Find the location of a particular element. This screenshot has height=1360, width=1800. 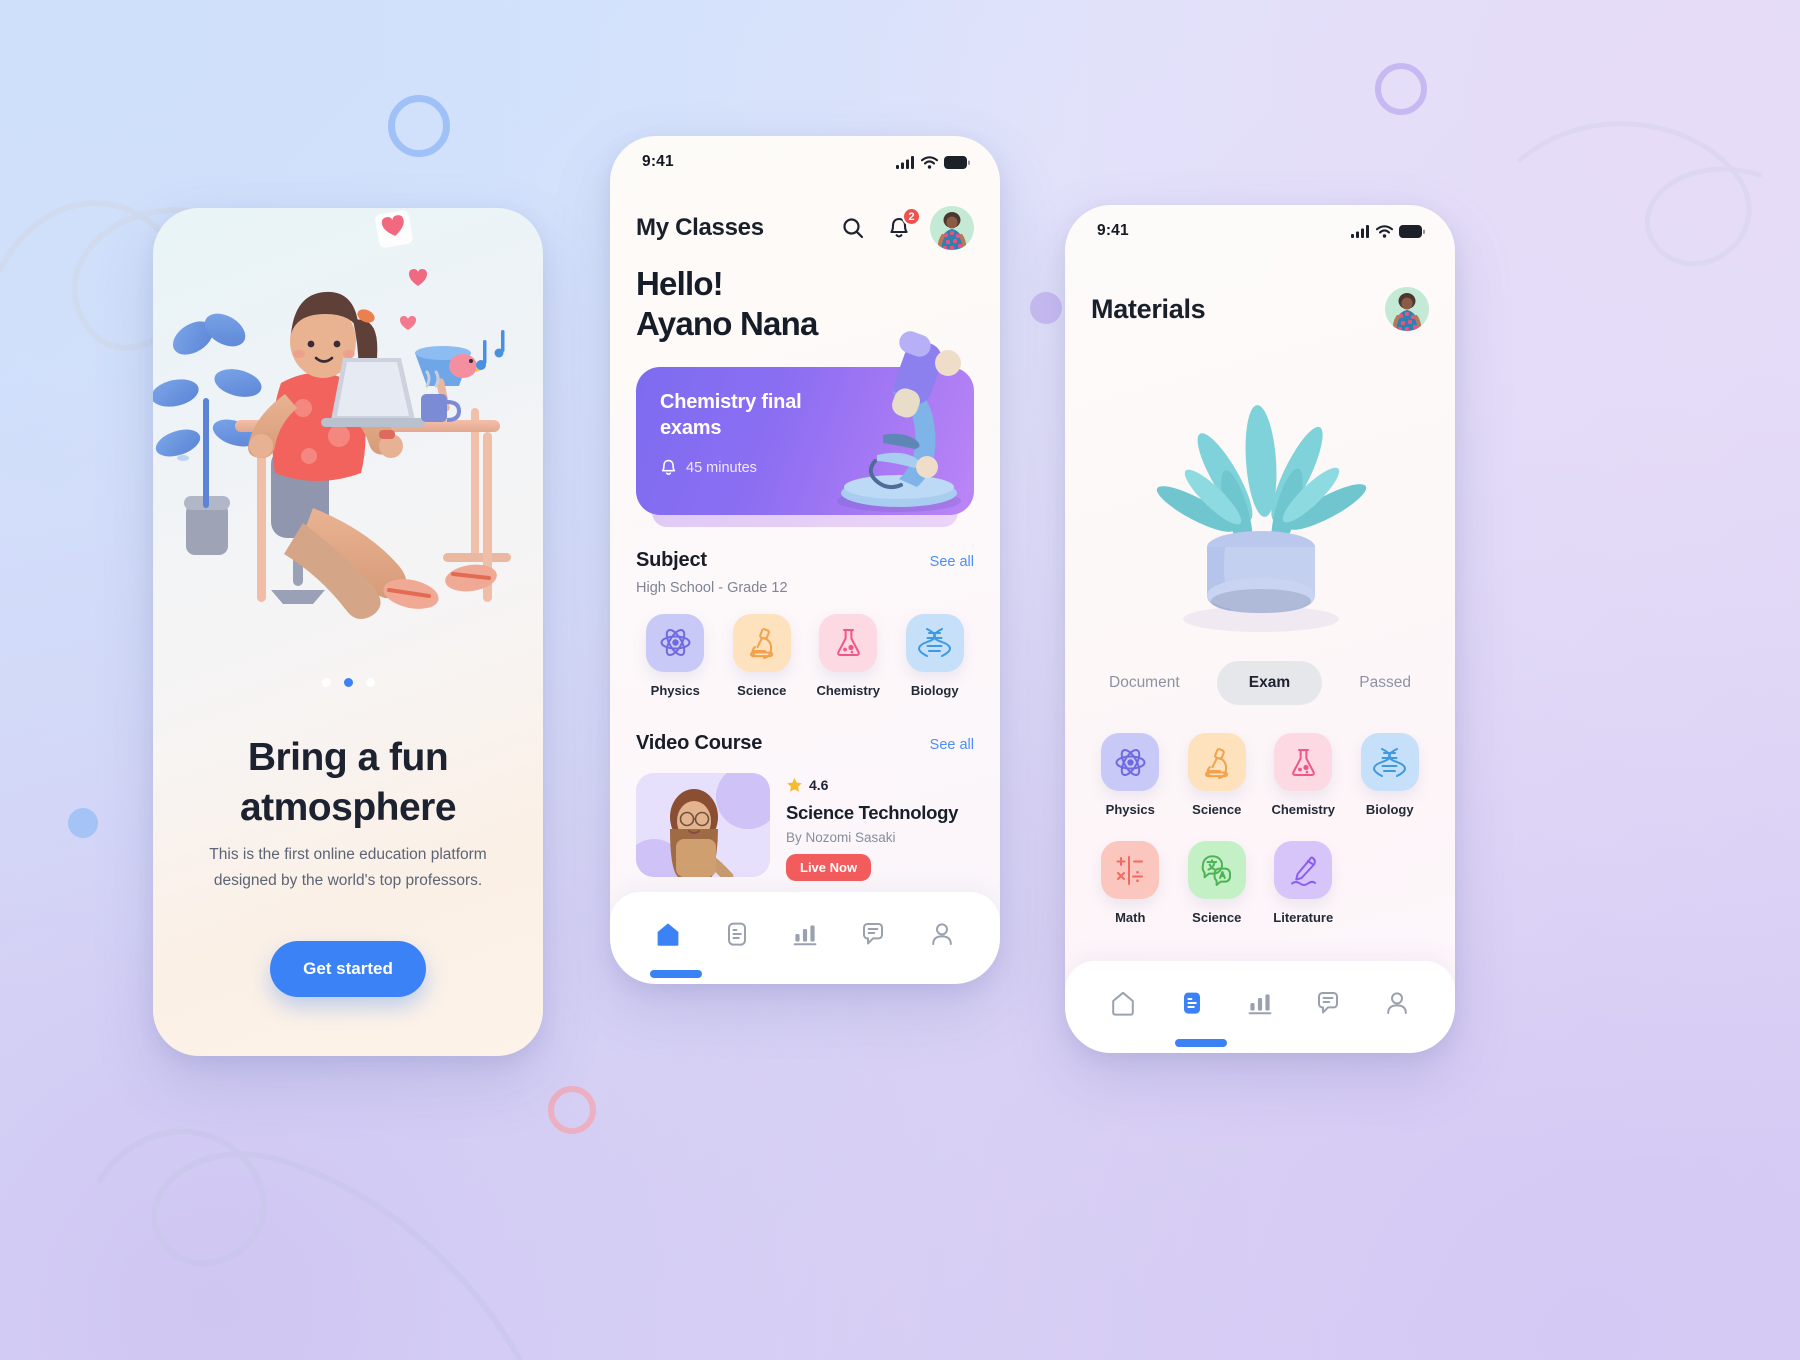

course-title: Science Technology is located at coordinates (872, 812).